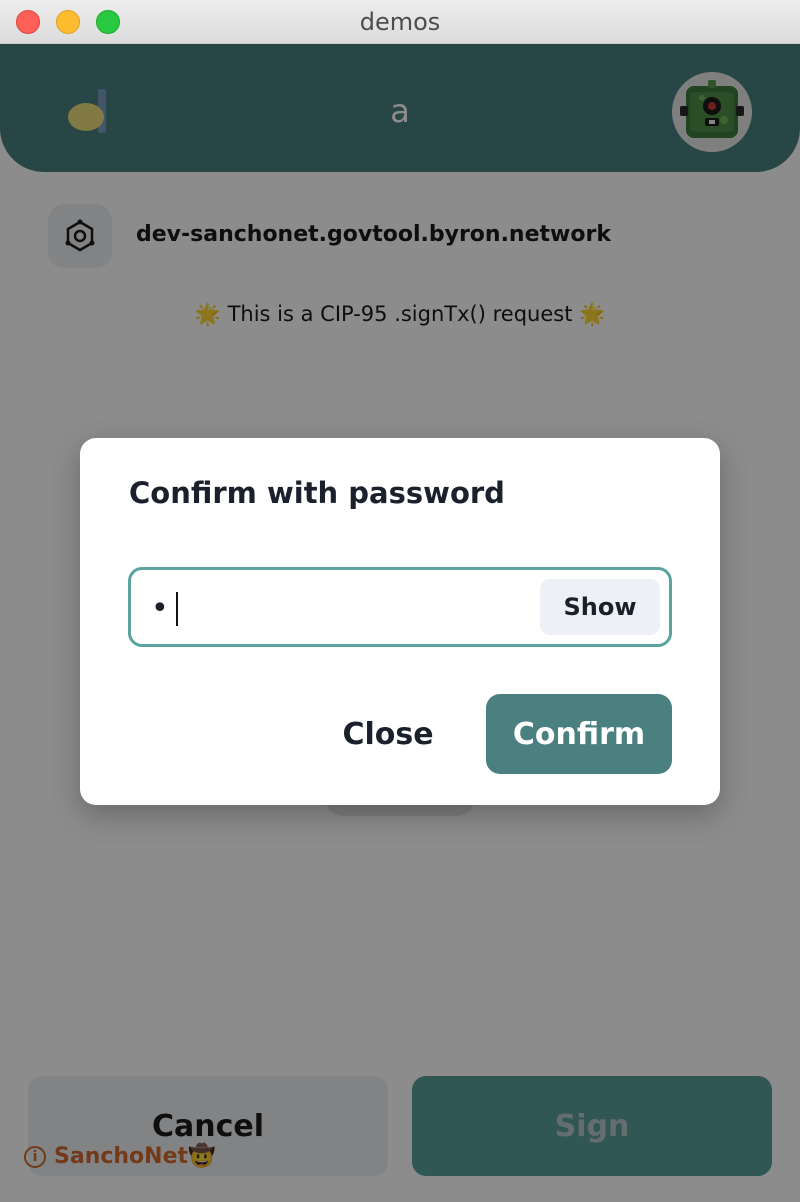  What do you see at coordinates (600, 607) in the screenshot?
I see `show-password-button: Show` at bounding box center [600, 607].